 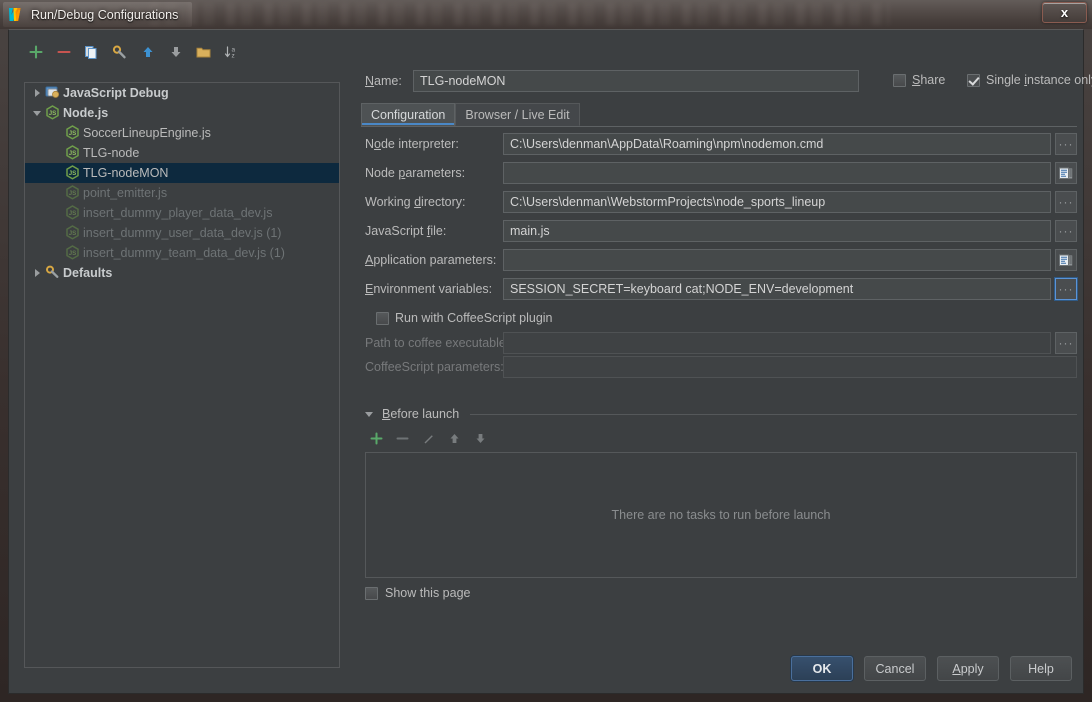 What do you see at coordinates (1066, 231) in the screenshot?
I see `javascript-file-browse-button: ···` at bounding box center [1066, 231].